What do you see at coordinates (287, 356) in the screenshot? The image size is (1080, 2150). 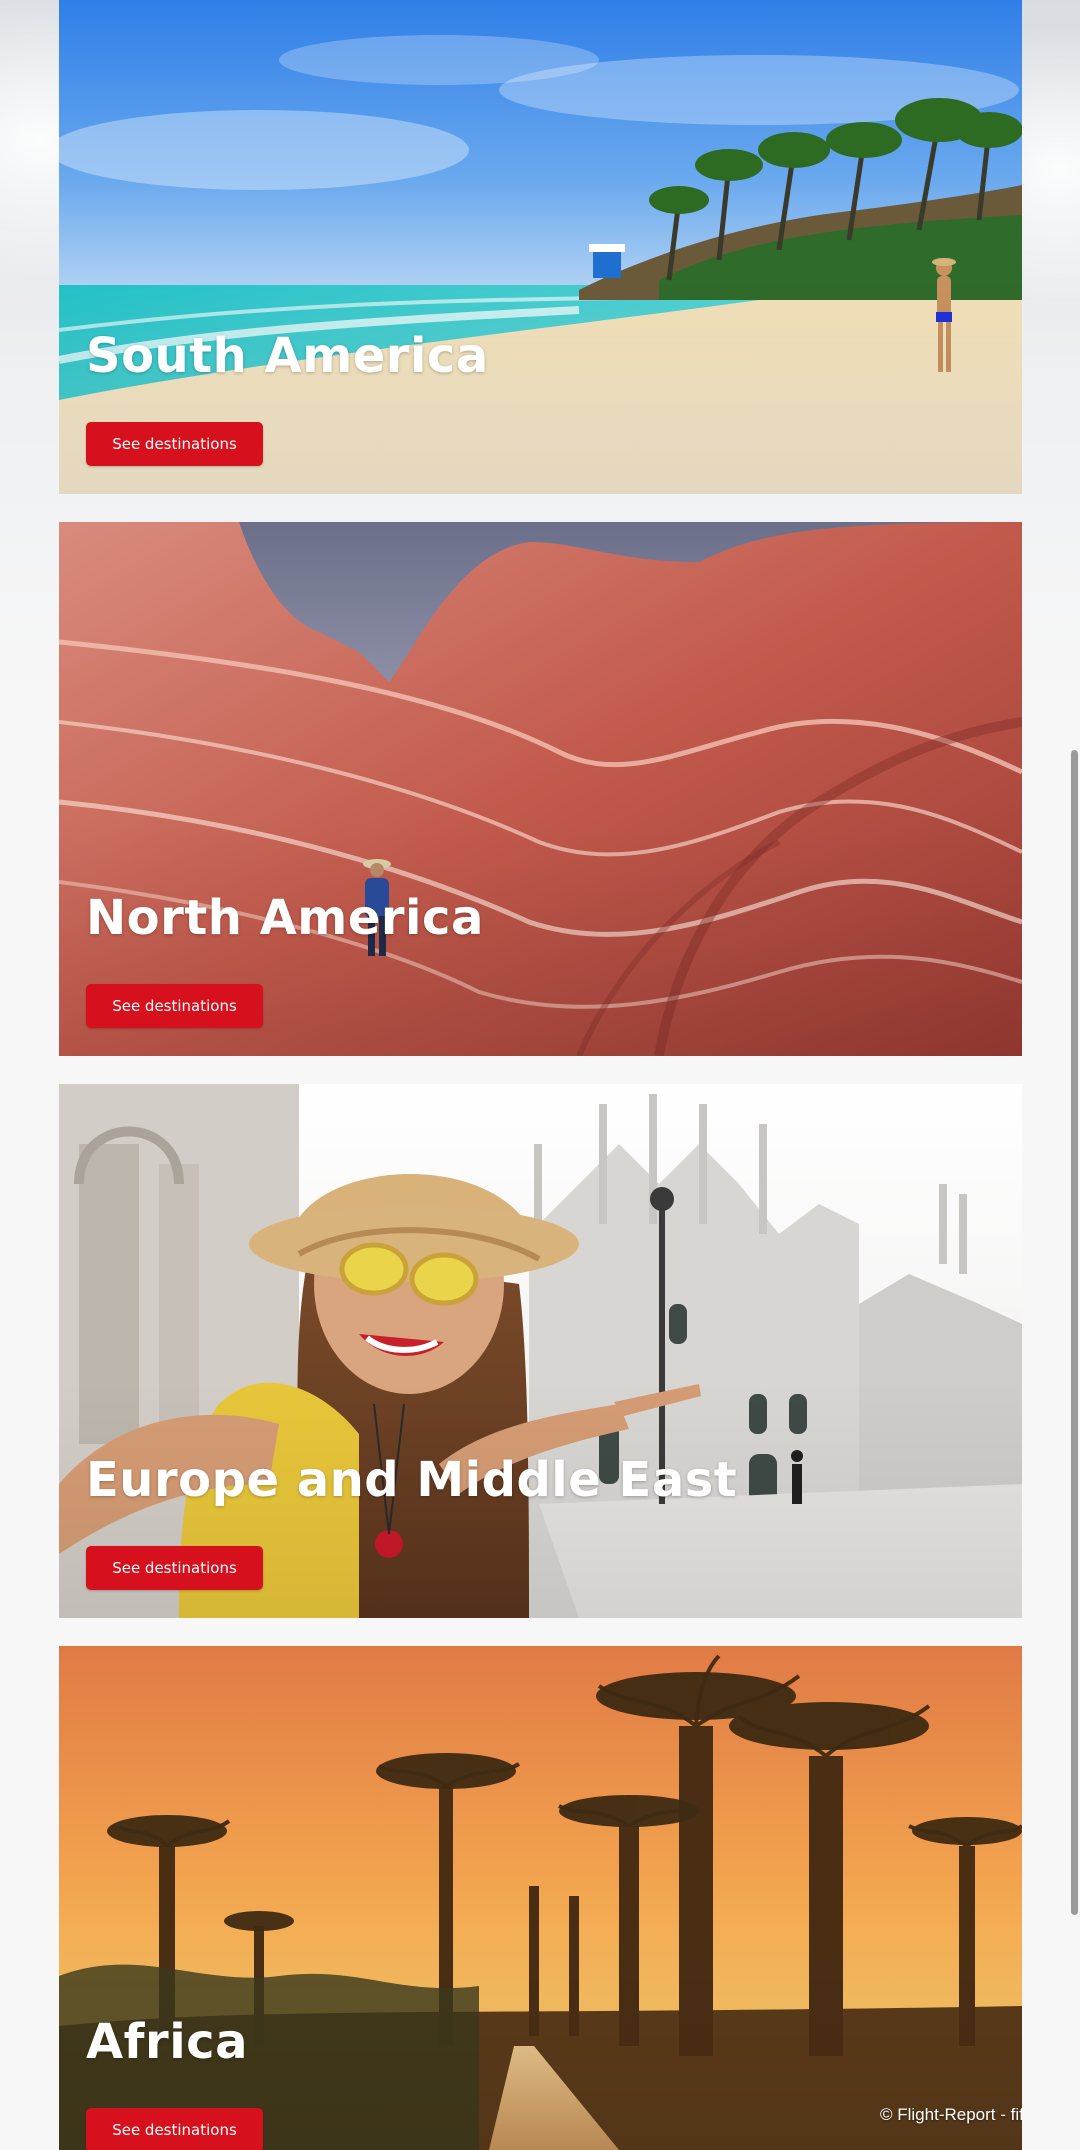 I see `region-title: South America` at bounding box center [287, 356].